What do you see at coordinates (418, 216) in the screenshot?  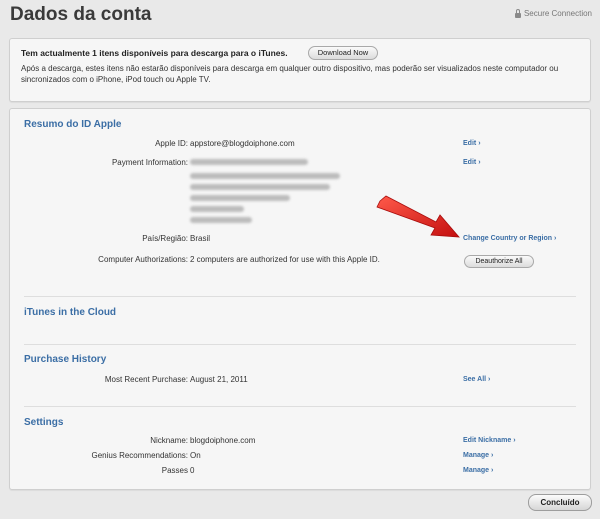 I see `annotation-arrow-icon` at bounding box center [418, 216].